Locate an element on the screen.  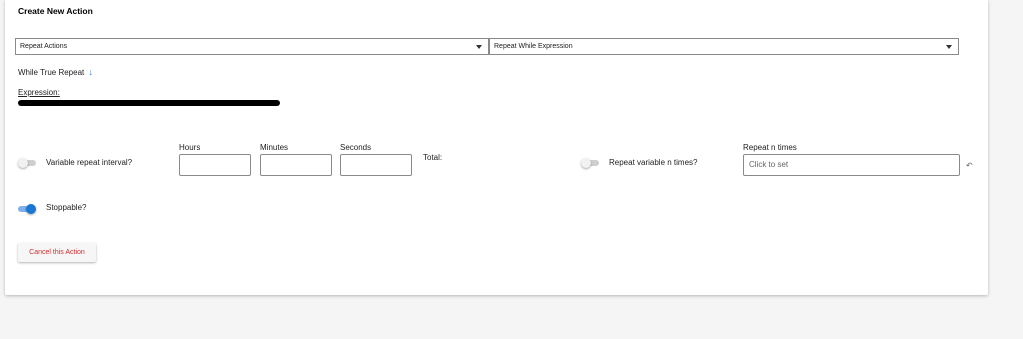
redacted-expression is located at coordinates (149, 103).